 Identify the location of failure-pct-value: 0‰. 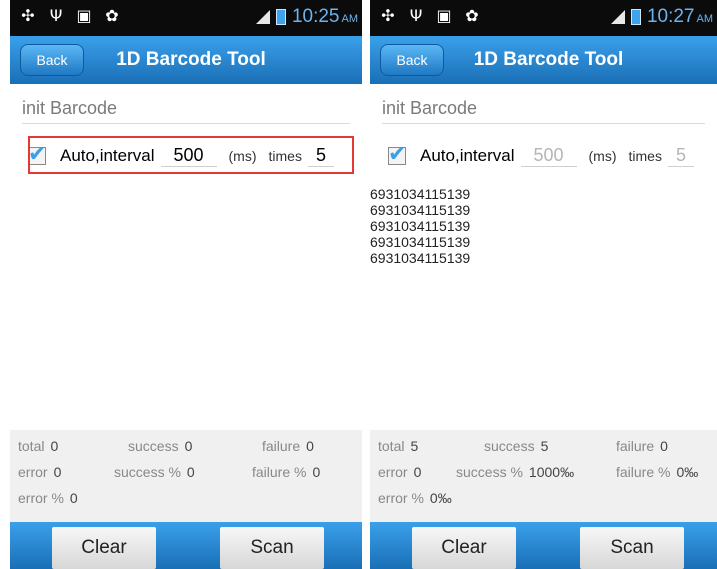
(687, 472).